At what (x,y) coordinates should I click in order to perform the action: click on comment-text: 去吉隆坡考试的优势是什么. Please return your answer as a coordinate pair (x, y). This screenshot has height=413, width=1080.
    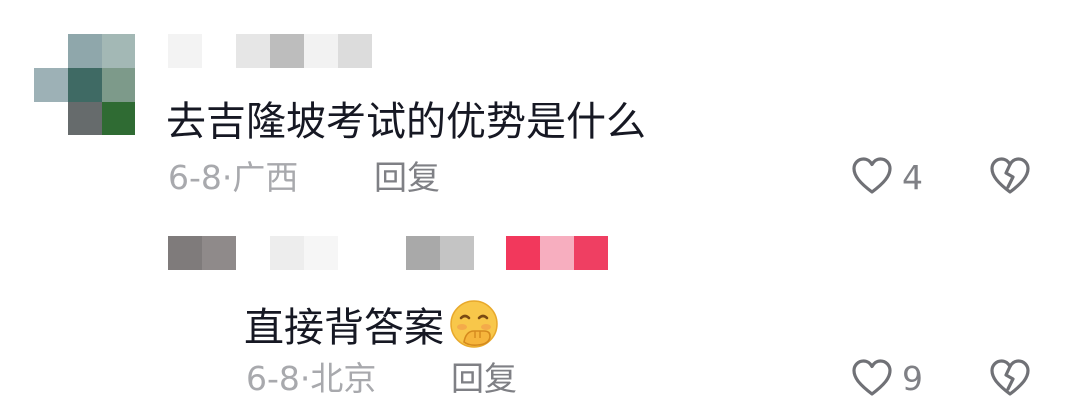
    Looking at the image, I should click on (406, 122).